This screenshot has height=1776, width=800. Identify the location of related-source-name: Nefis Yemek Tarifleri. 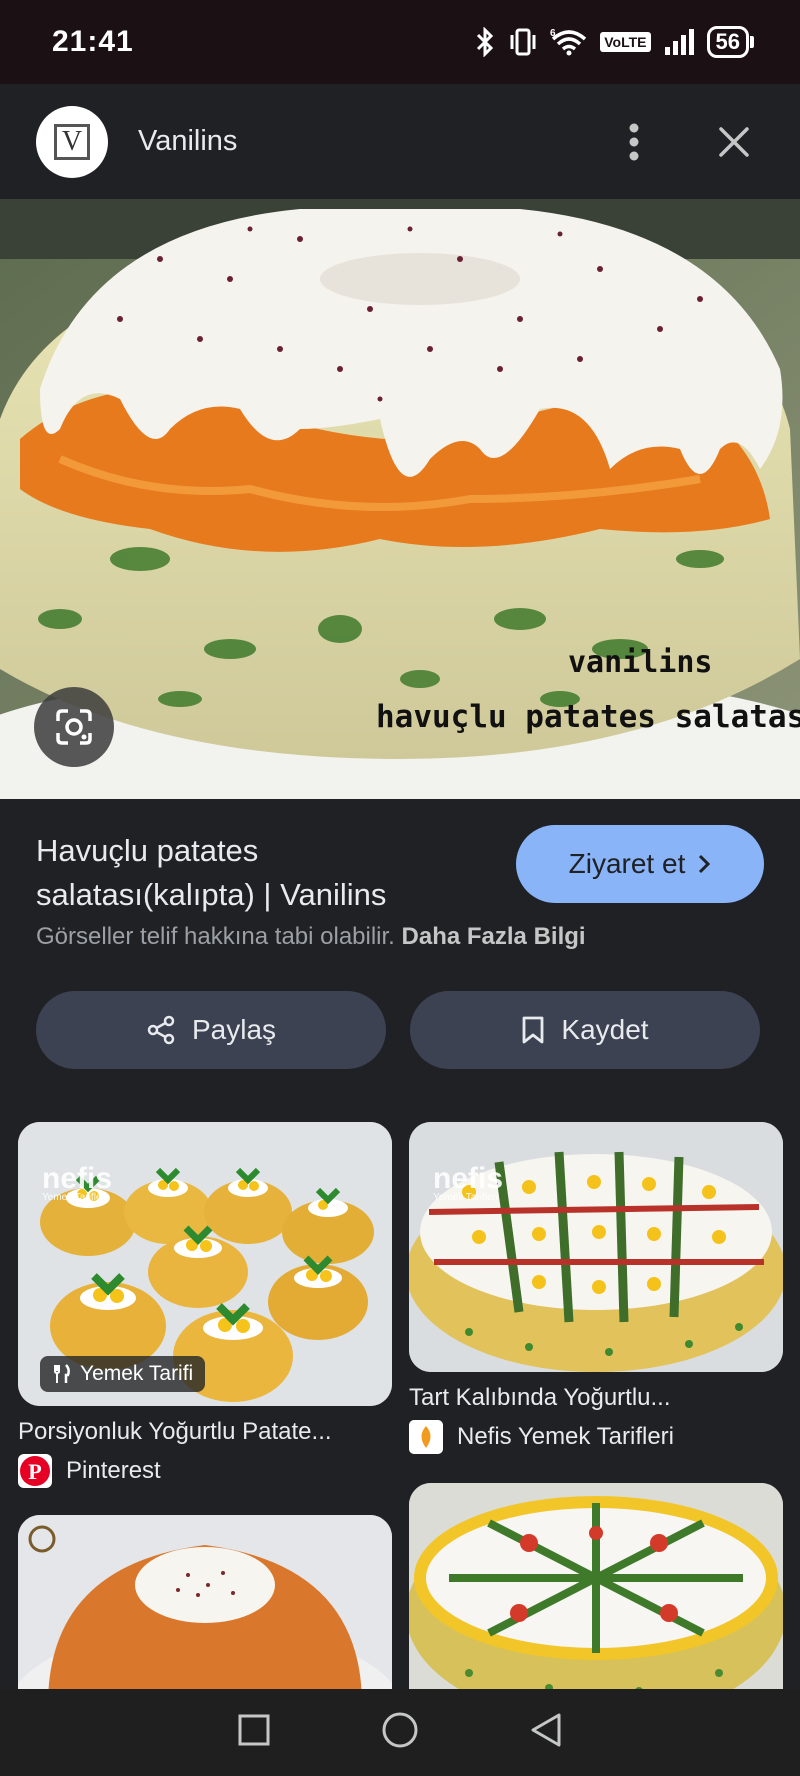
(565, 1436).